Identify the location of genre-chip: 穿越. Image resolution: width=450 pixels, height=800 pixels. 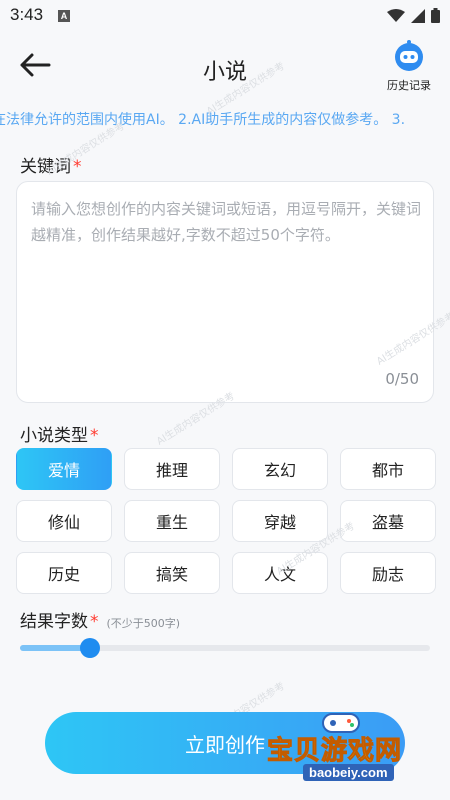
(280, 521).